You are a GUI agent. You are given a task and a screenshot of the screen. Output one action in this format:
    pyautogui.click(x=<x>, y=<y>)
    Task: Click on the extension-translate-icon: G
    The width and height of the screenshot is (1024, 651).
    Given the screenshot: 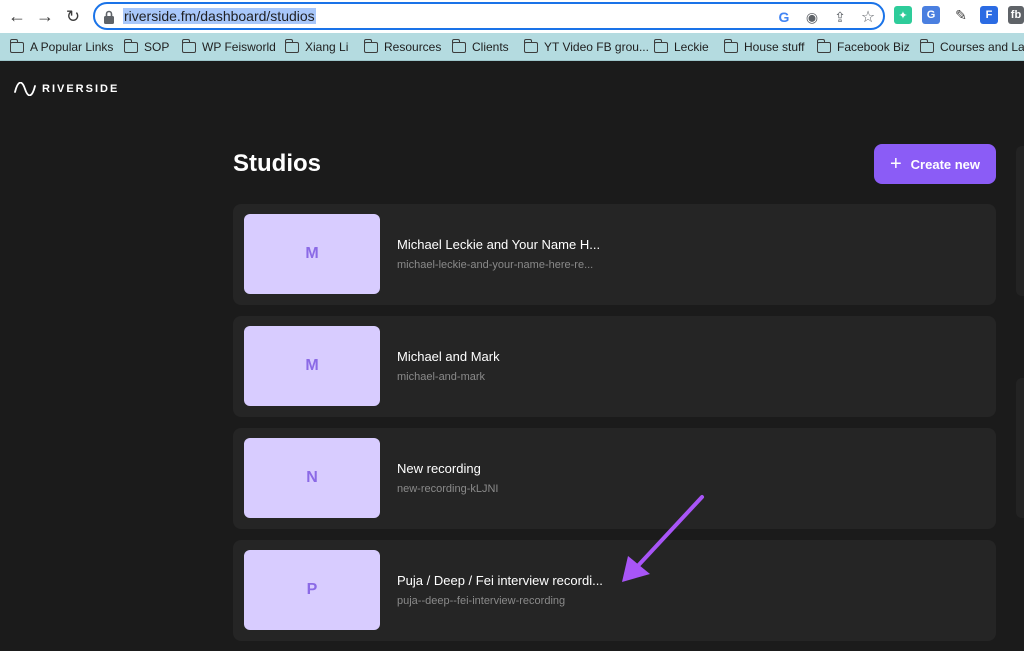 What is the action you would take?
    pyautogui.click(x=931, y=15)
    